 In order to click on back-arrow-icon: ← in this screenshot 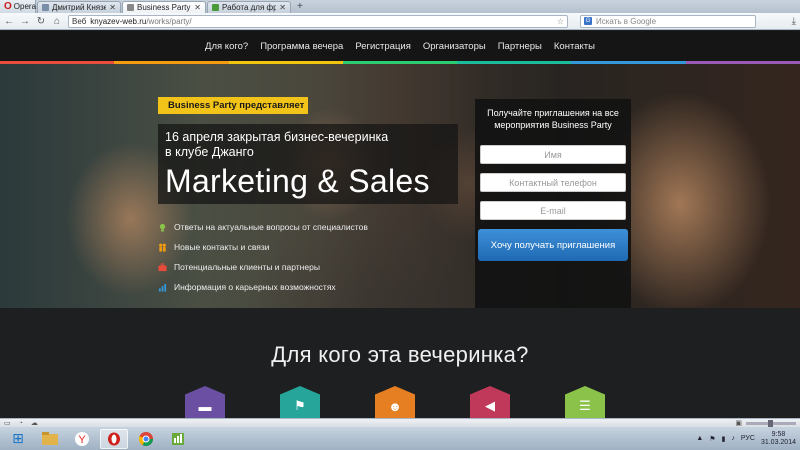, I will do `click(9, 21)`.